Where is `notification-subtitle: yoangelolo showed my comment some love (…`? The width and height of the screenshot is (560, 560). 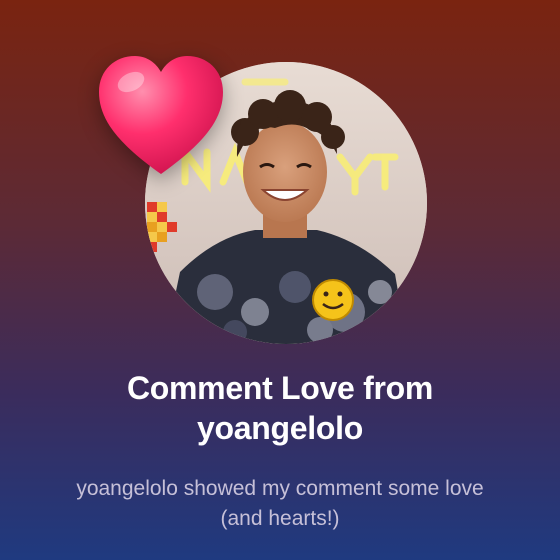
notification-subtitle: yoangelolo showed my comment some love (… is located at coordinates (280, 503).